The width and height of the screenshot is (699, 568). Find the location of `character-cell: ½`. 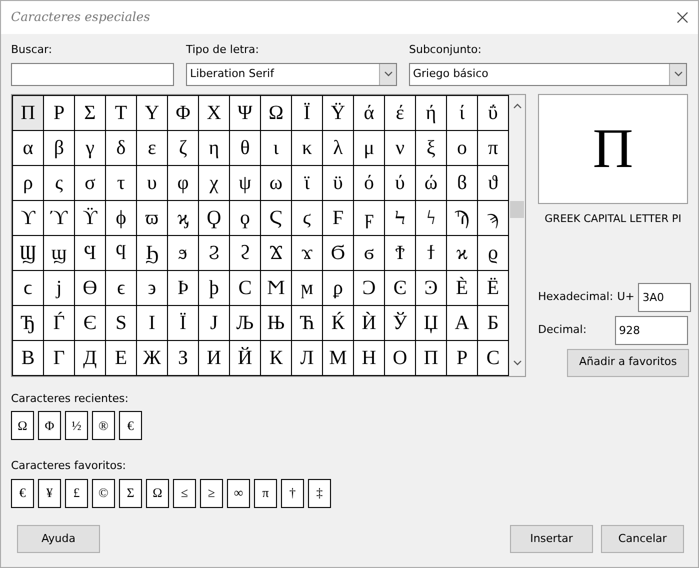

character-cell: ½ is located at coordinates (76, 425).